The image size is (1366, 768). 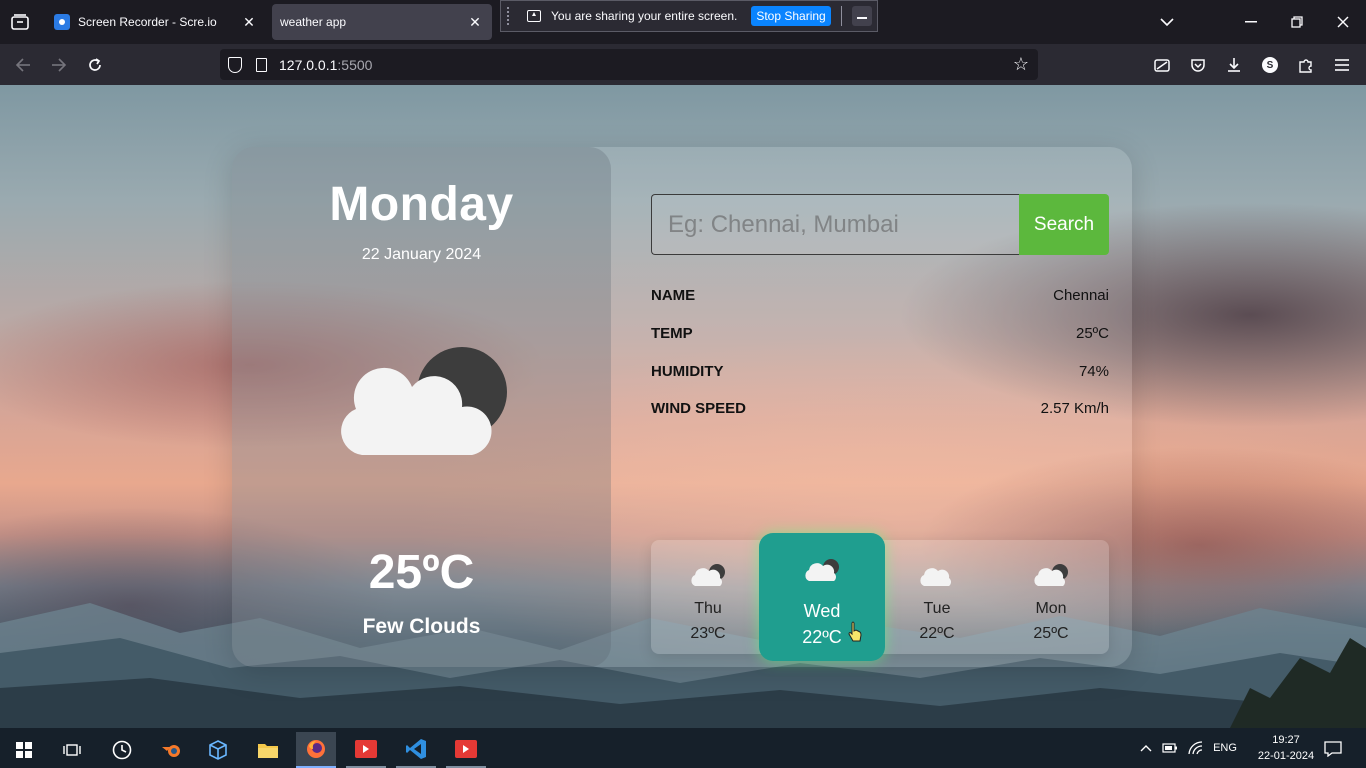 What do you see at coordinates (836, 224) in the screenshot?
I see `city-search-input` at bounding box center [836, 224].